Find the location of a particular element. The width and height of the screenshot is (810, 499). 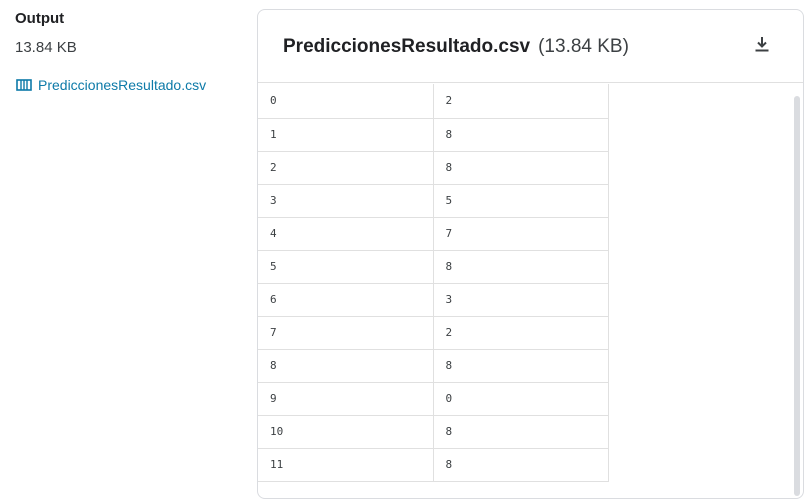

table-row: 35 is located at coordinates (433, 201).